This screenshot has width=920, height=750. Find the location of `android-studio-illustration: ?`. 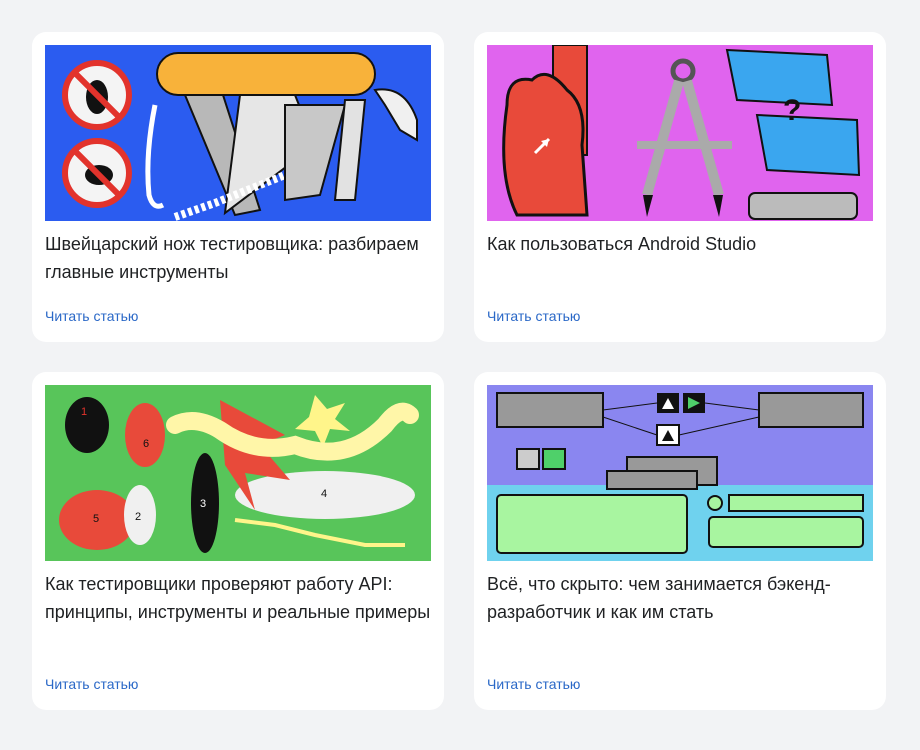

android-studio-illustration: ? is located at coordinates (680, 133).